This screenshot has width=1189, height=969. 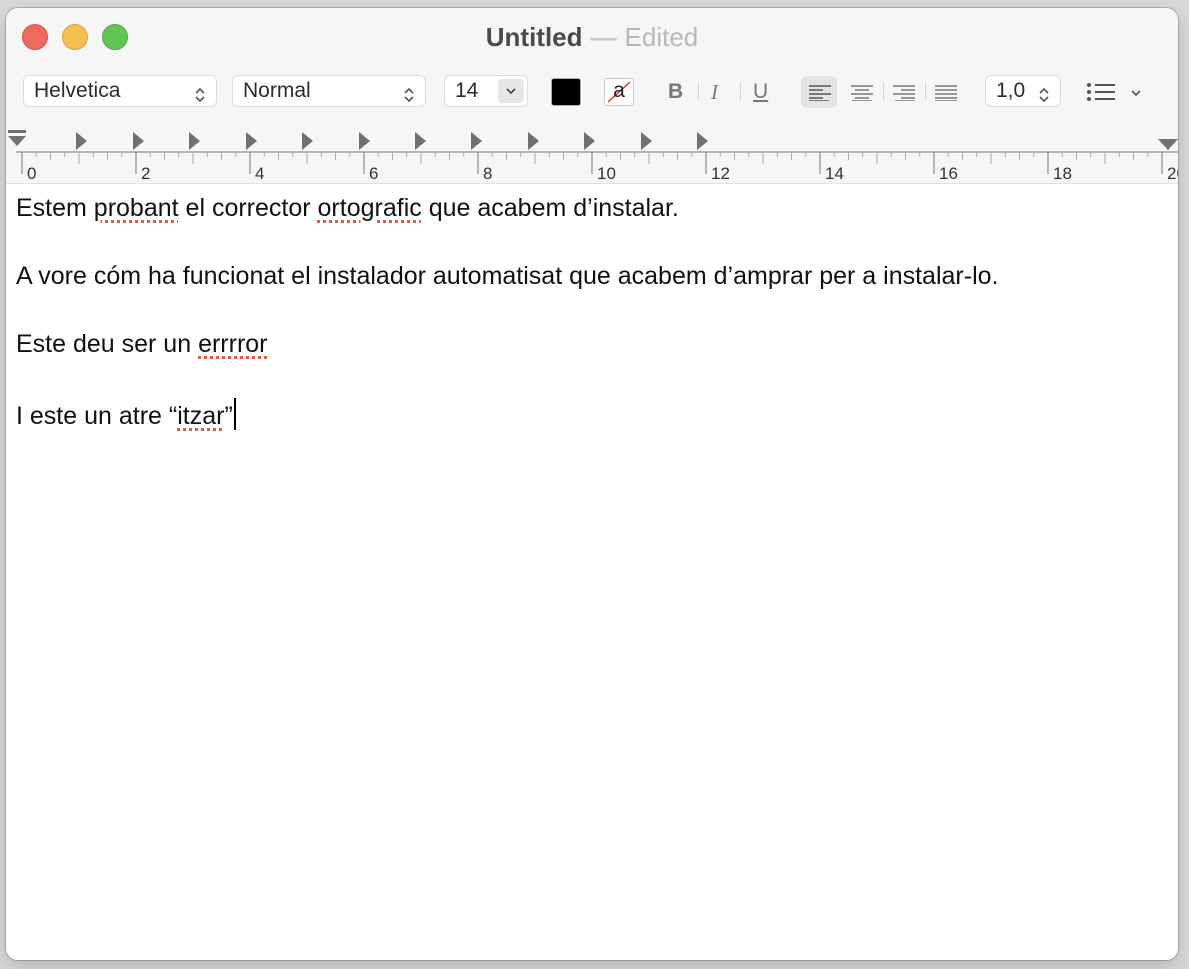 I want to click on ruler-number: 10, so click(x=606, y=173).